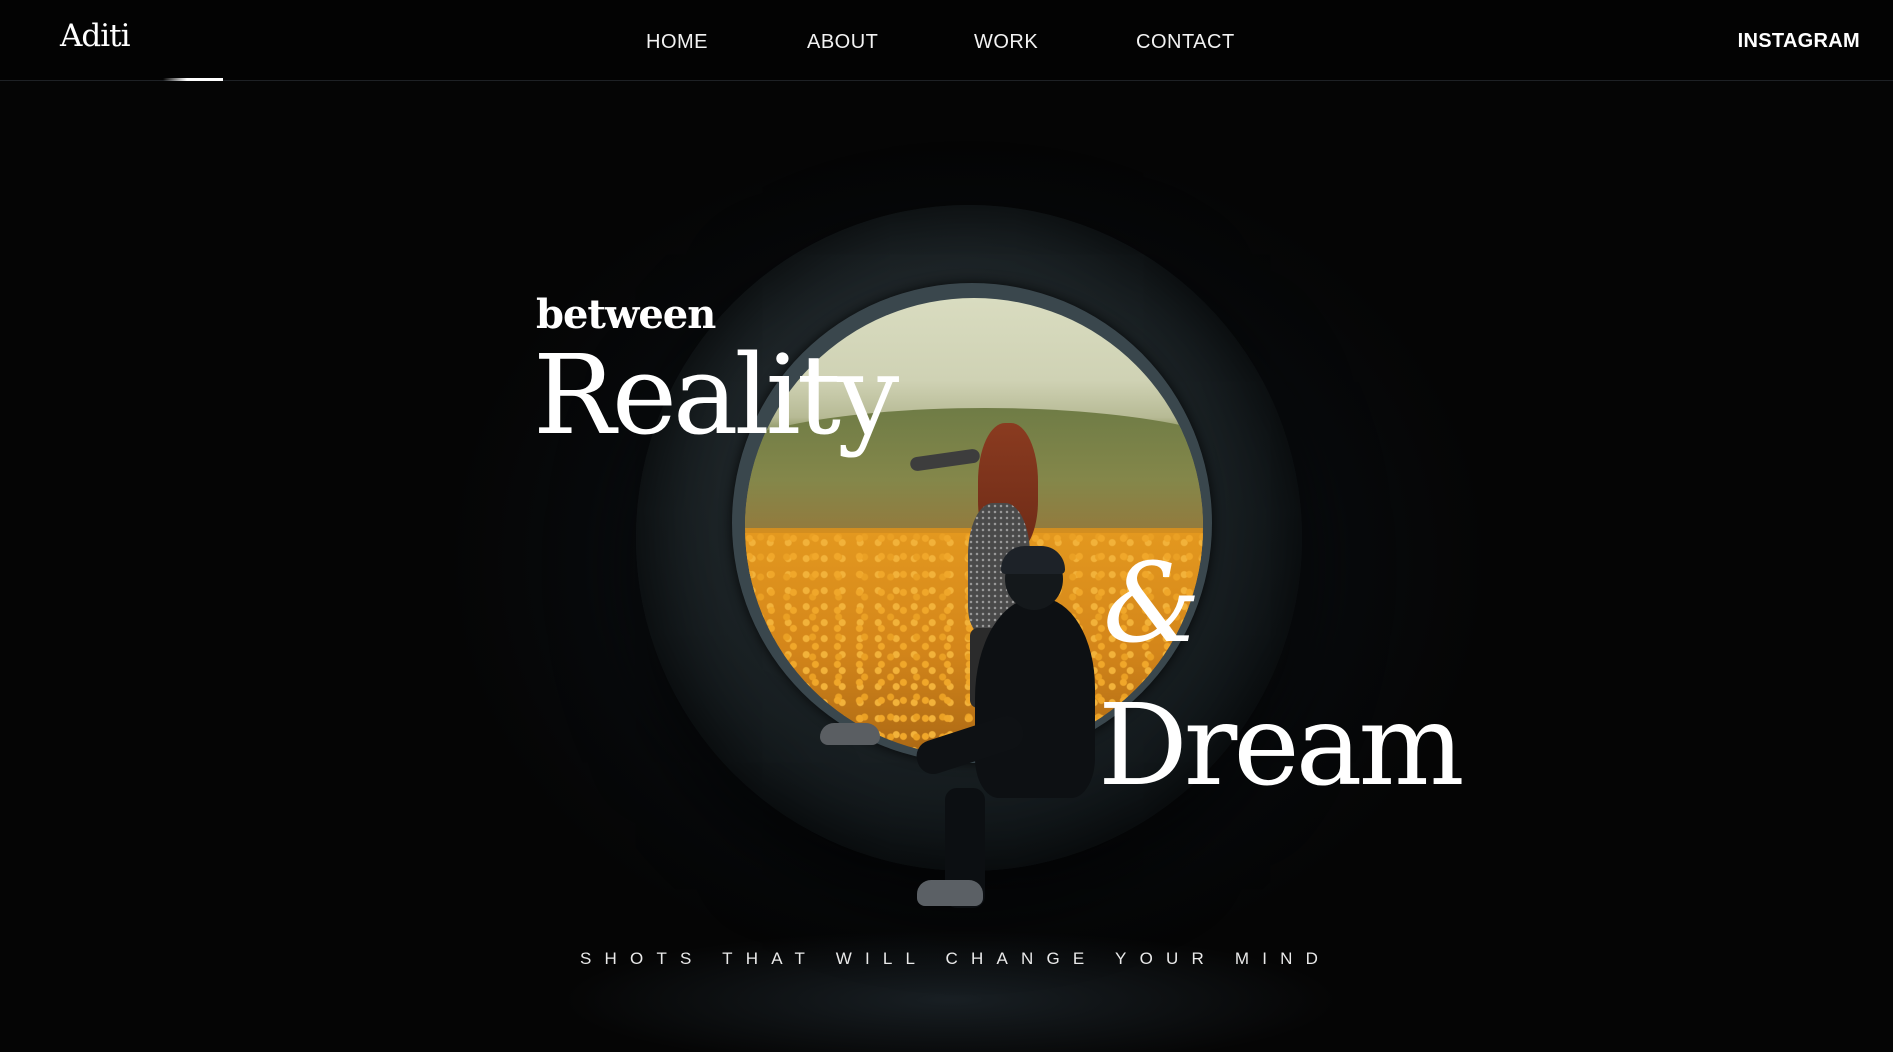  I want to click on site-logo: Aditi, so click(95, 36).